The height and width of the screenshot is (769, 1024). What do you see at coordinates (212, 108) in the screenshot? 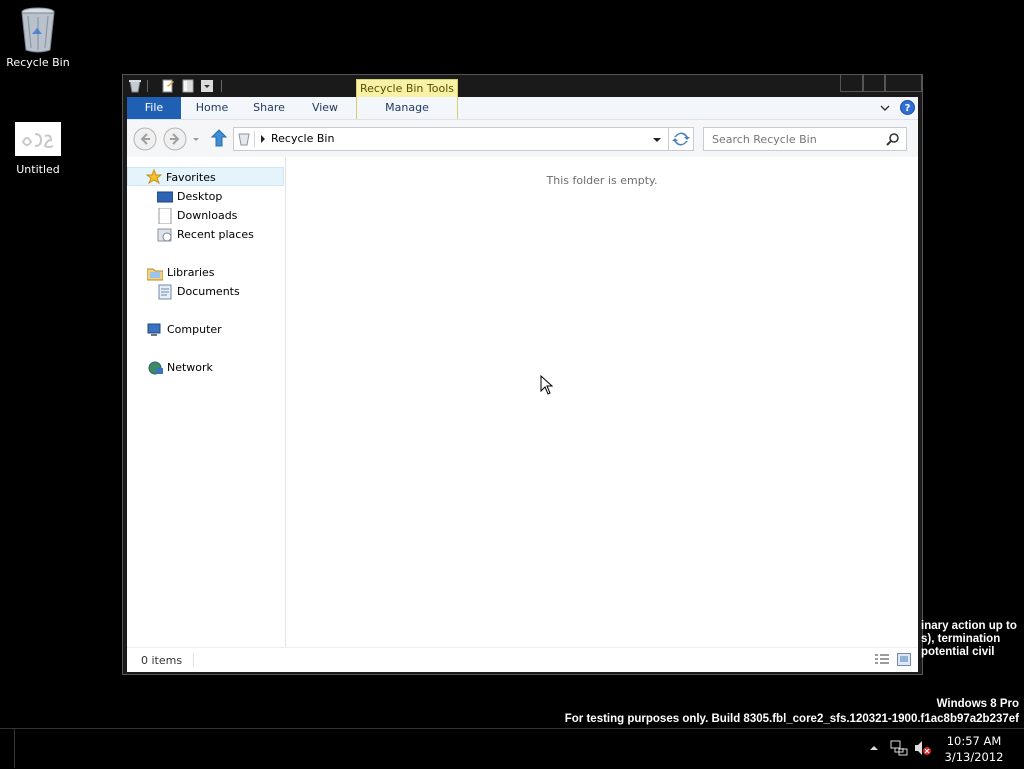
I see `tab-home: Home` at bounding box center [212, 108].